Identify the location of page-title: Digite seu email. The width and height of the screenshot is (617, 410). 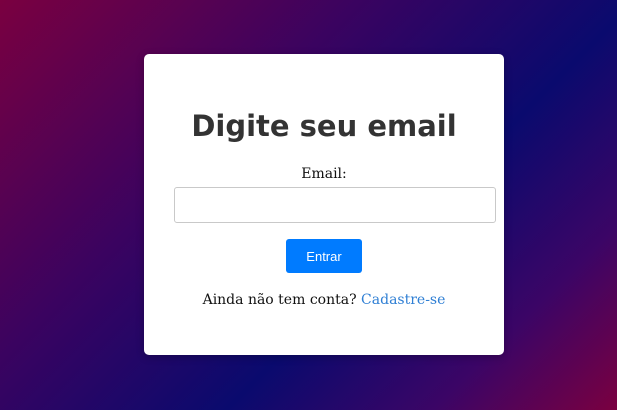
(324, 126).